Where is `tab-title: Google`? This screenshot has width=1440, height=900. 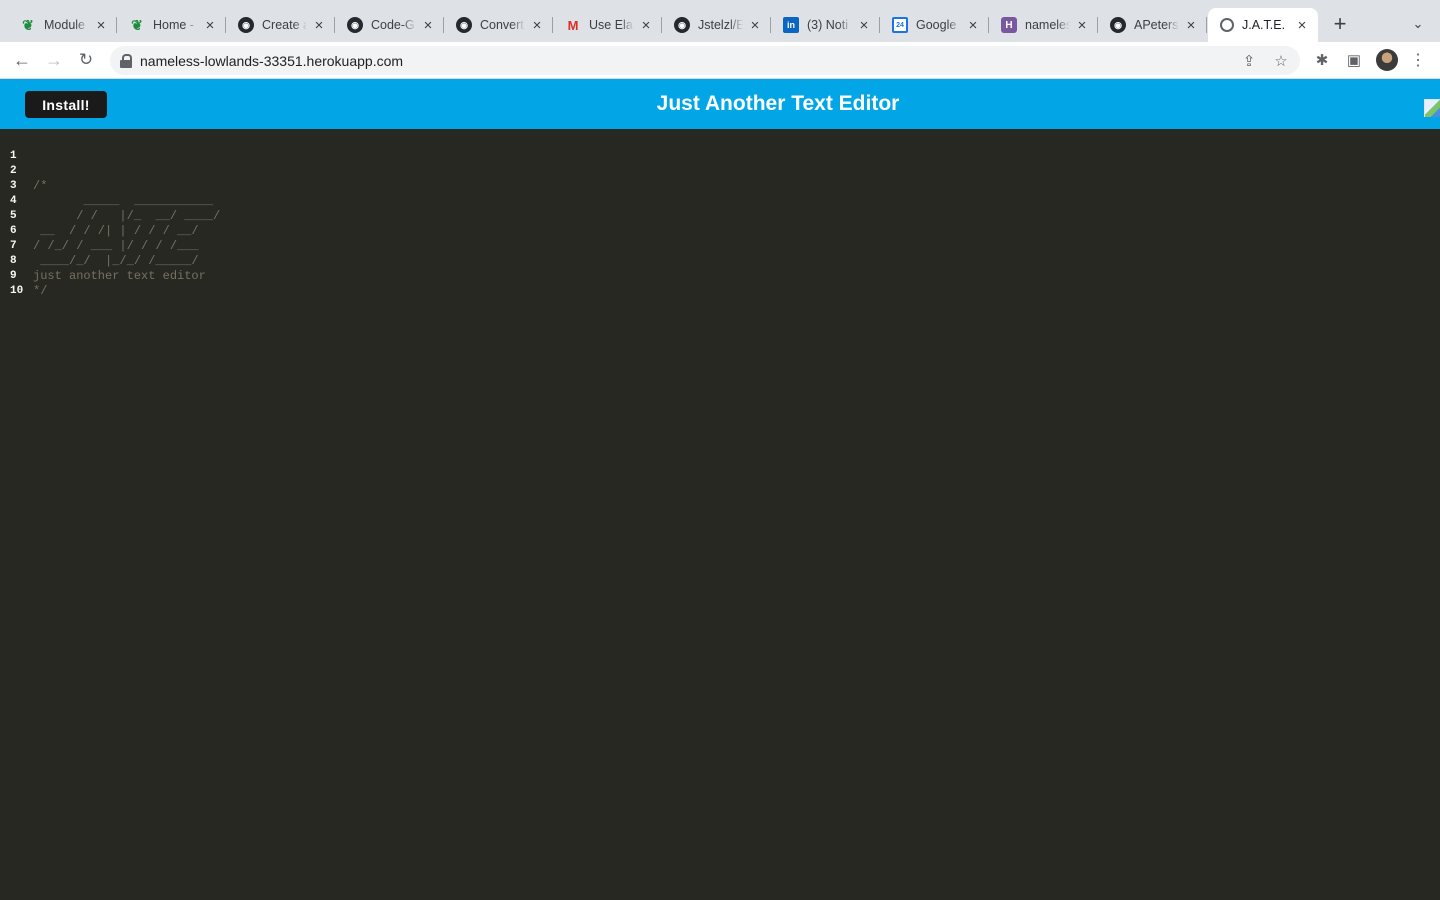 tab-title: Google is located at coordinates (936, 25).